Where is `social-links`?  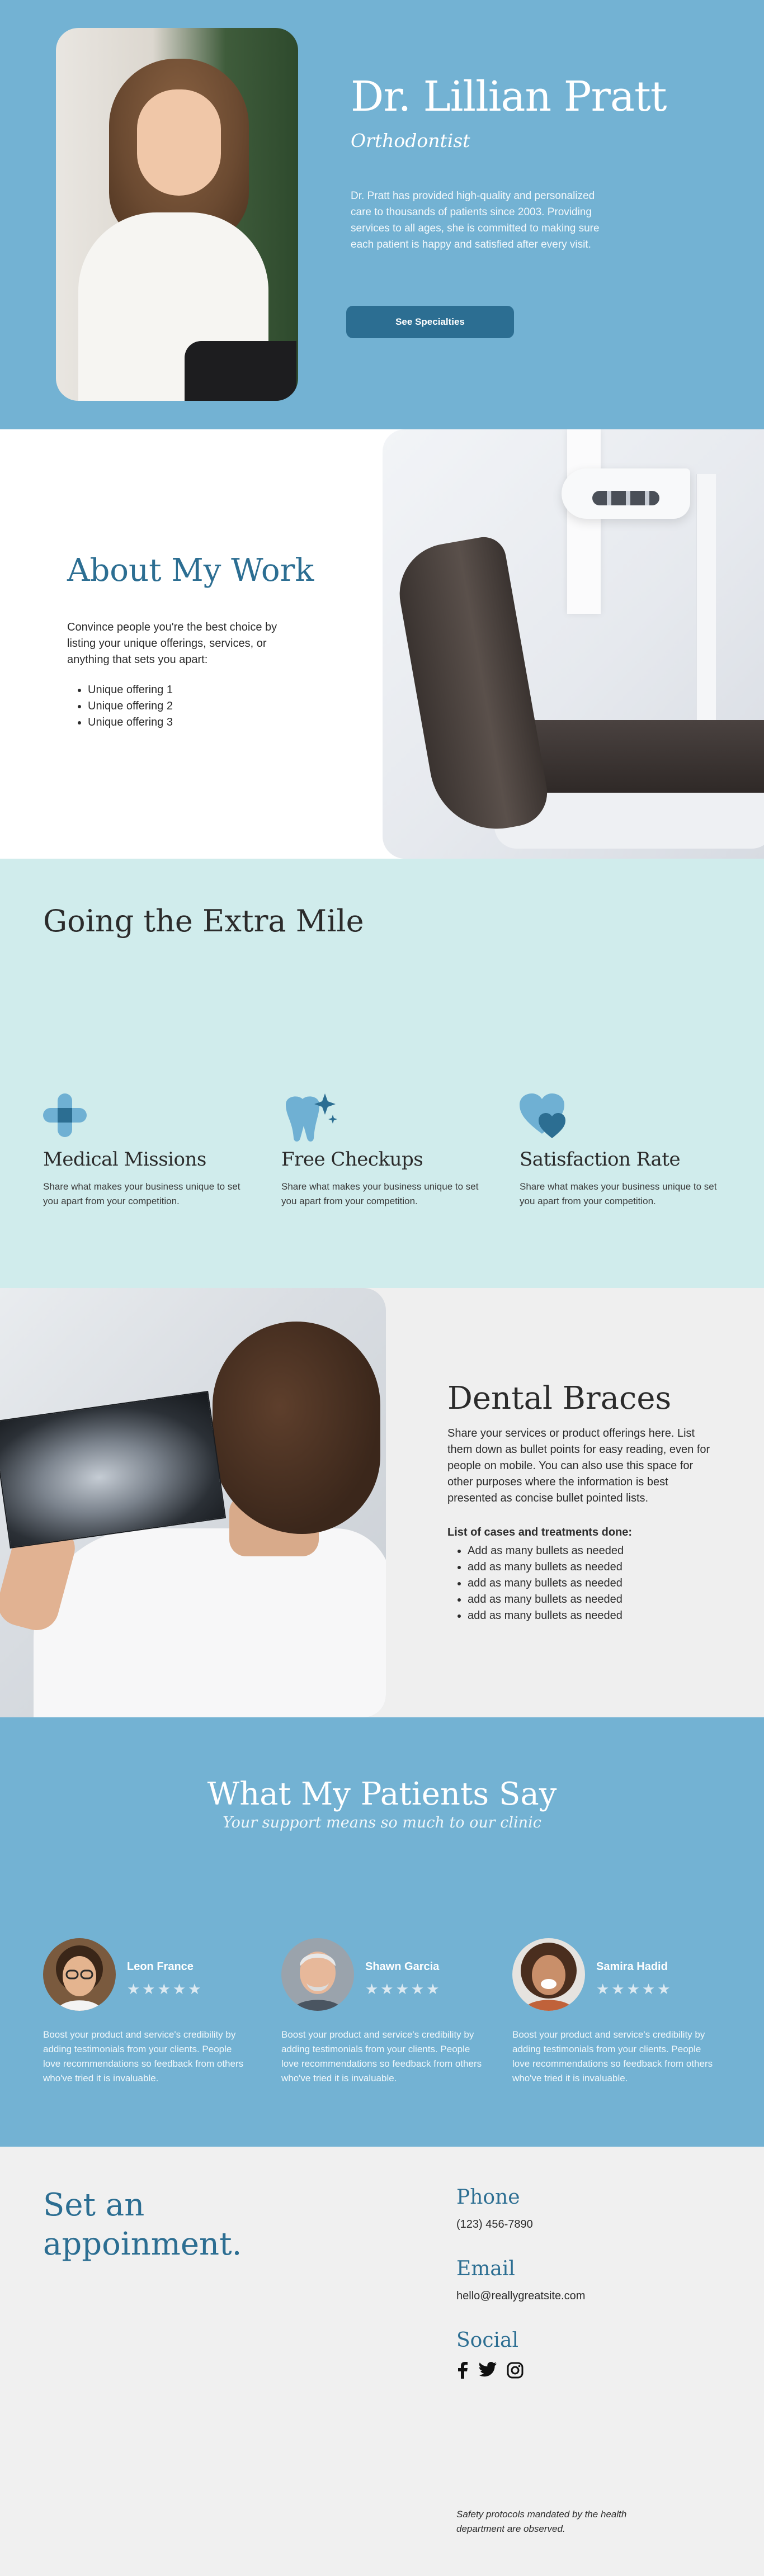
social-links is located at coordinates (490, 2371).